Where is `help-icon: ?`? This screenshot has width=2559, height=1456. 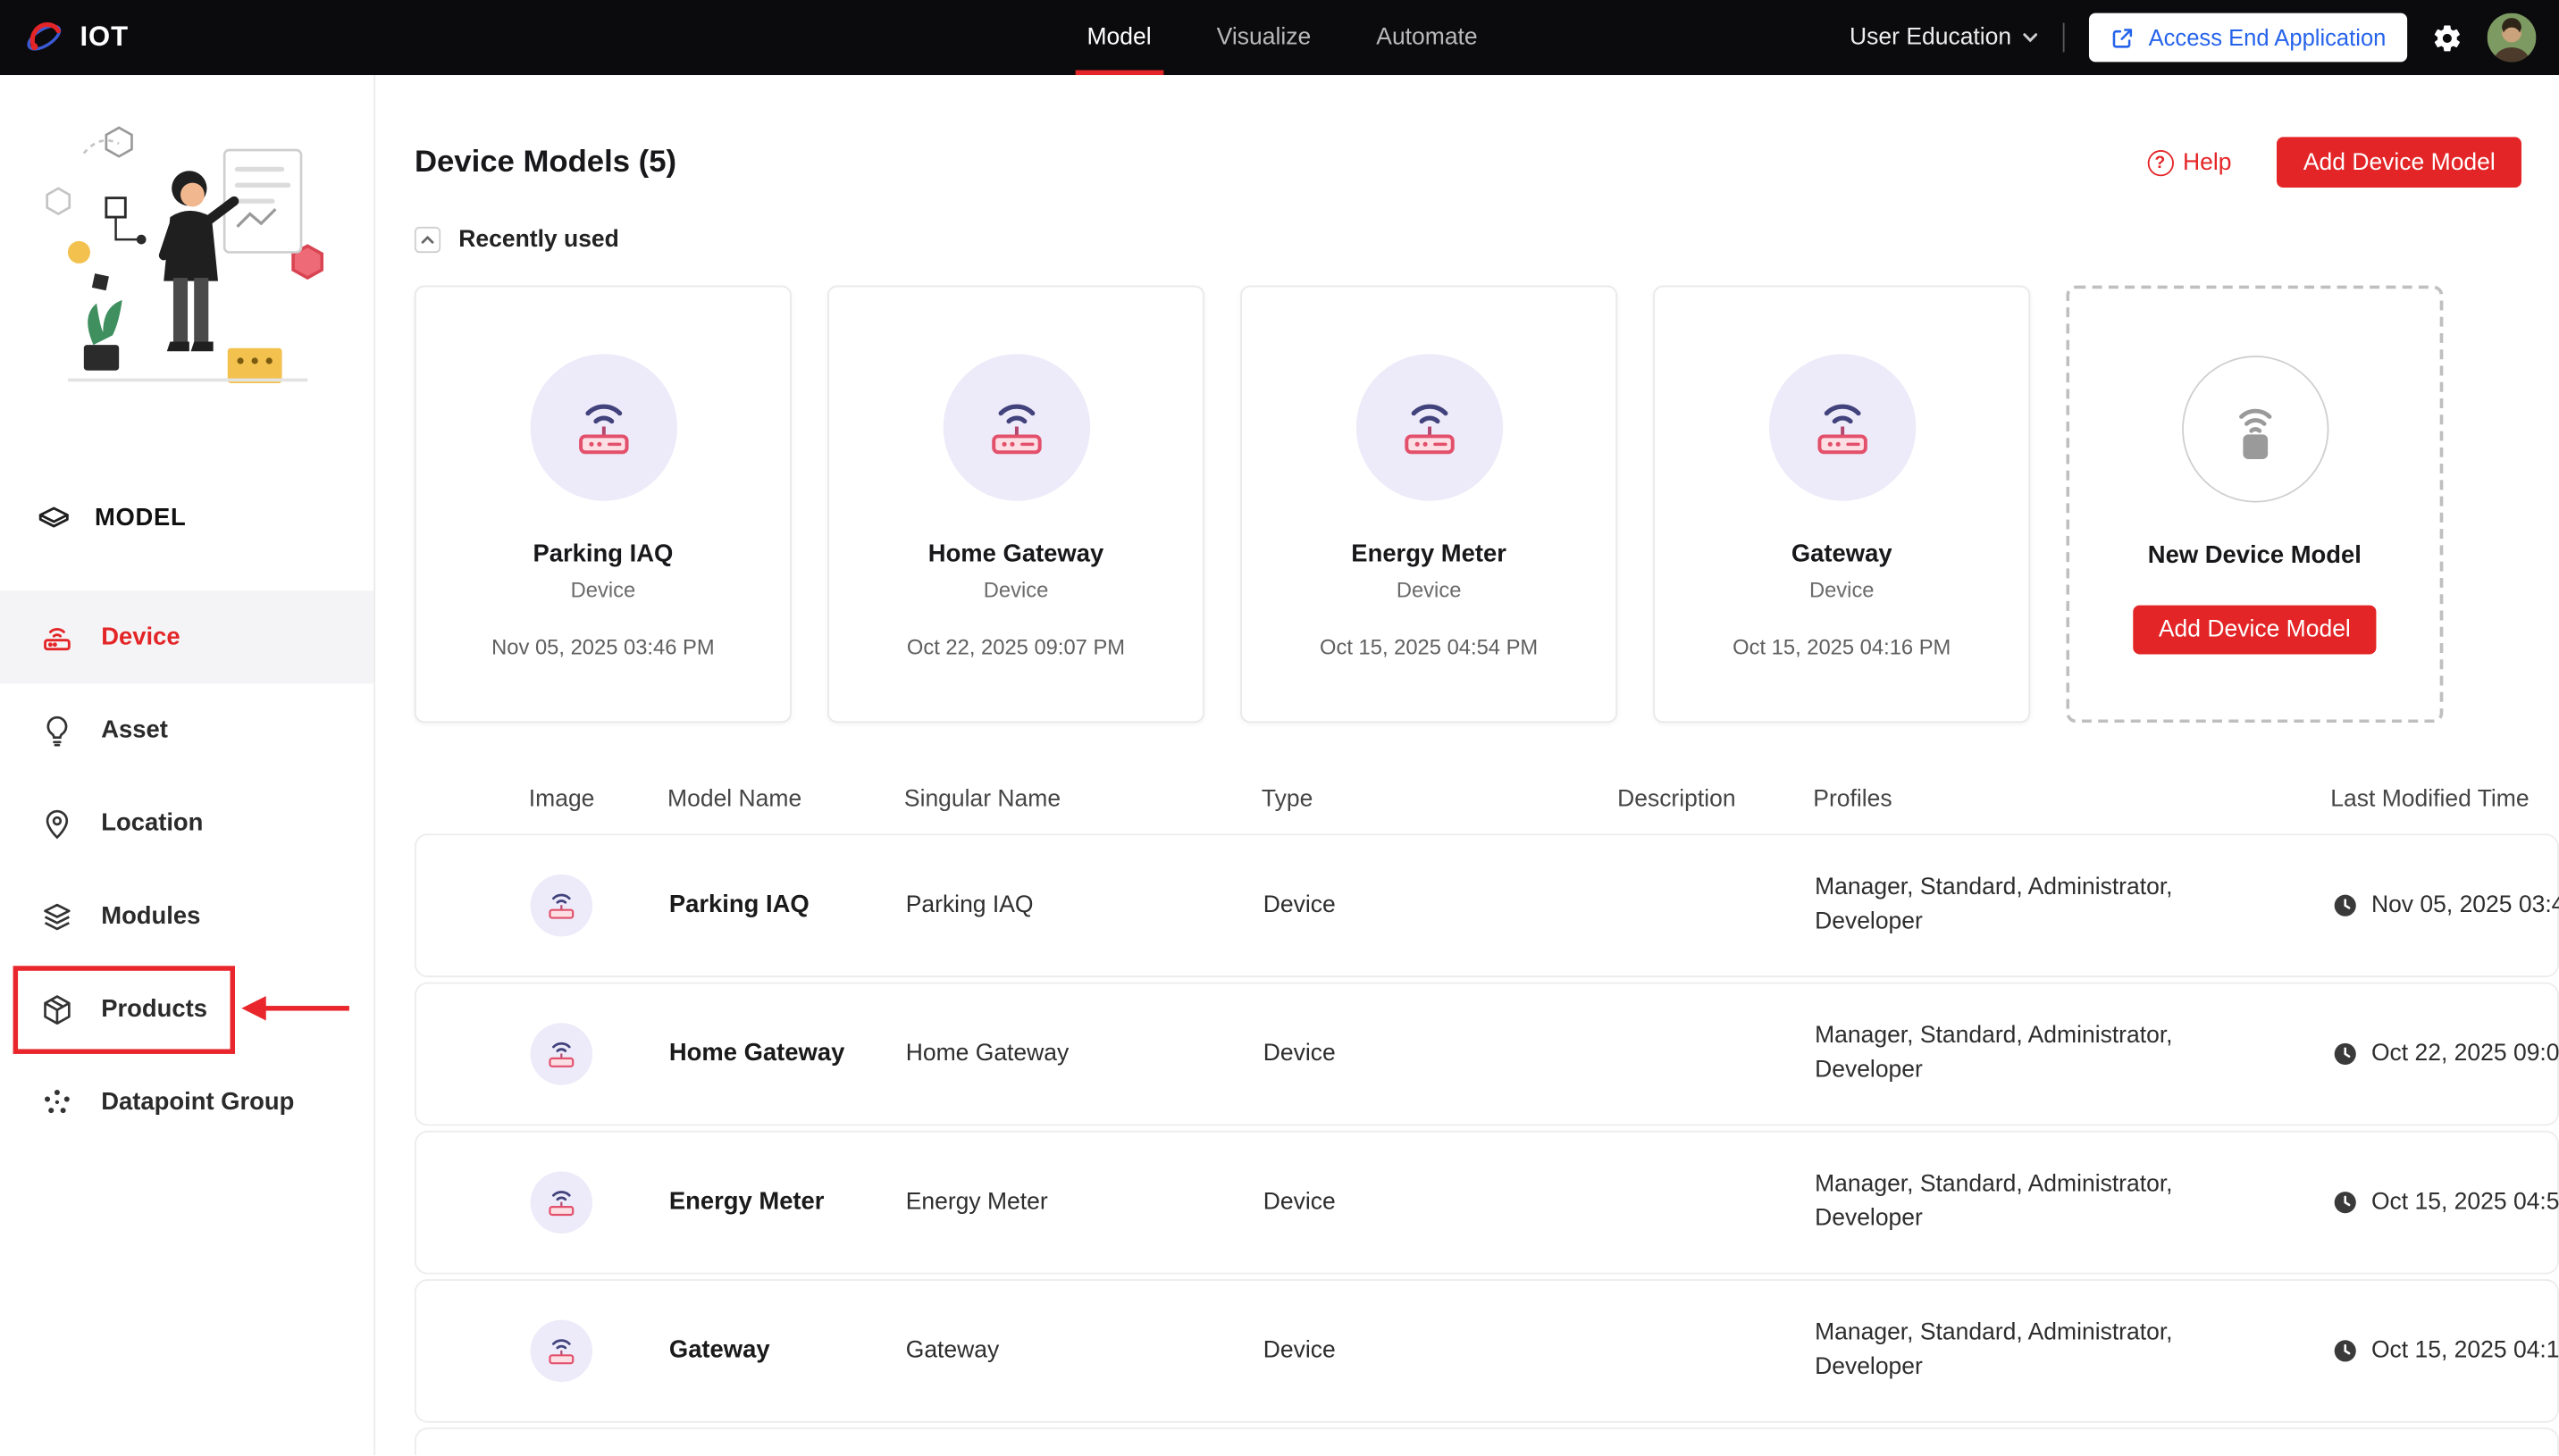 help-icon: ? is located at coordinates (2160, 162).